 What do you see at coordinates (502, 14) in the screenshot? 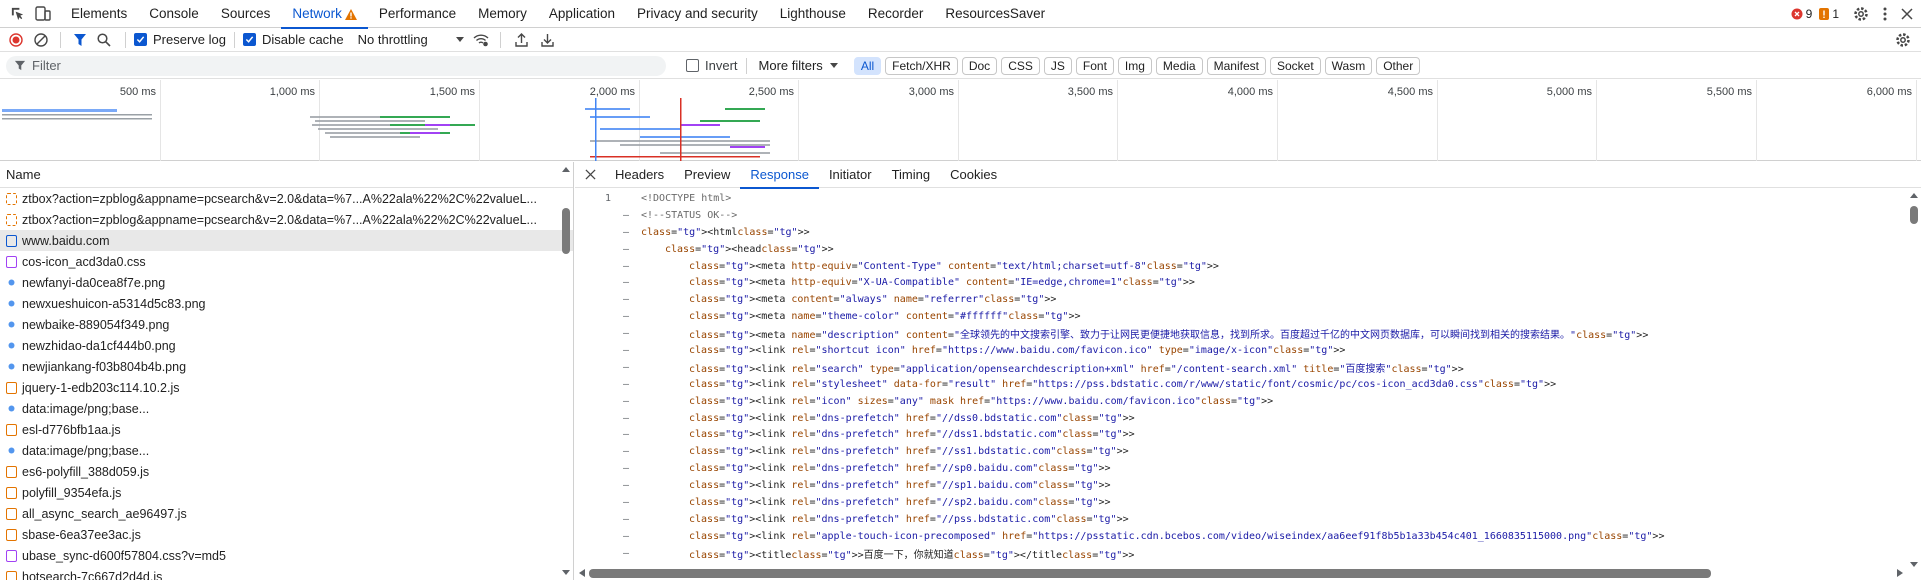
I see `tab-memory: Memory` at bounding box center [502, 14].